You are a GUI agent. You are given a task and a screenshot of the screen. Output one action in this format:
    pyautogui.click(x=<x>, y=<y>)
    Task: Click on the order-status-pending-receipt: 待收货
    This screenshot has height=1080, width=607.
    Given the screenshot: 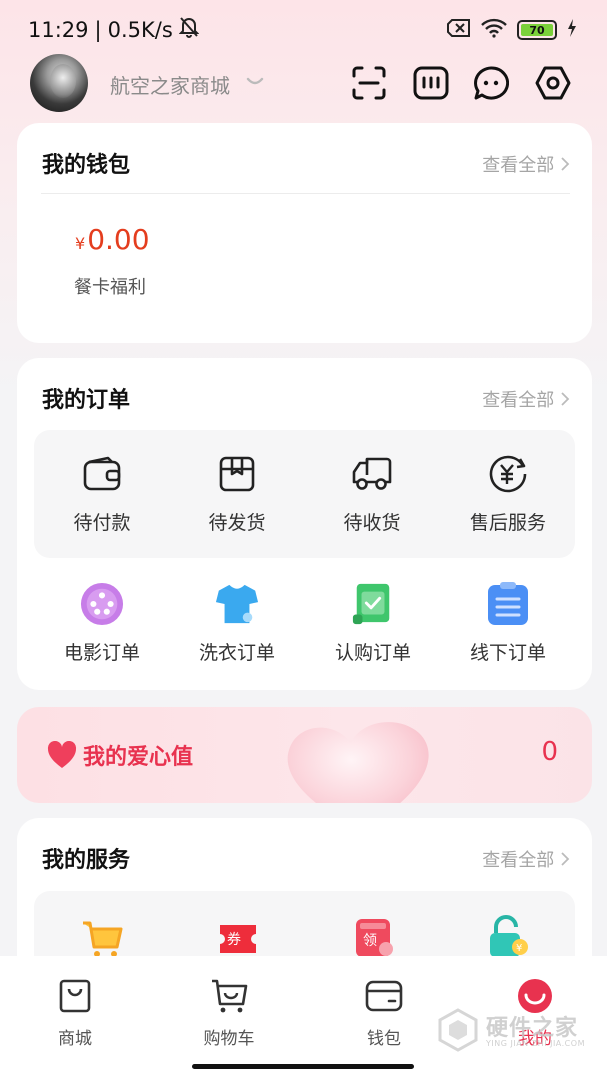 What is the action you would take?
    pyautogui.click(x=372, y=493)
    